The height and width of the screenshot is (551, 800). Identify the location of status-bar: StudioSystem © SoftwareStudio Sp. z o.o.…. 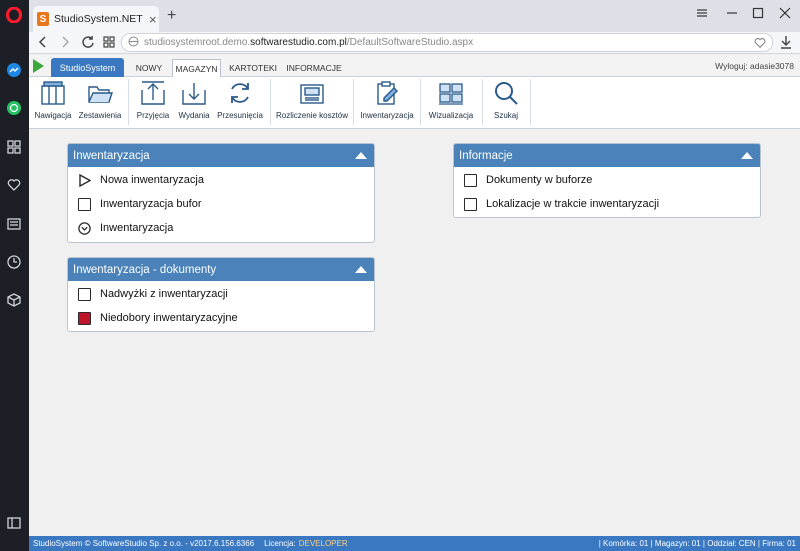
(414, 543).